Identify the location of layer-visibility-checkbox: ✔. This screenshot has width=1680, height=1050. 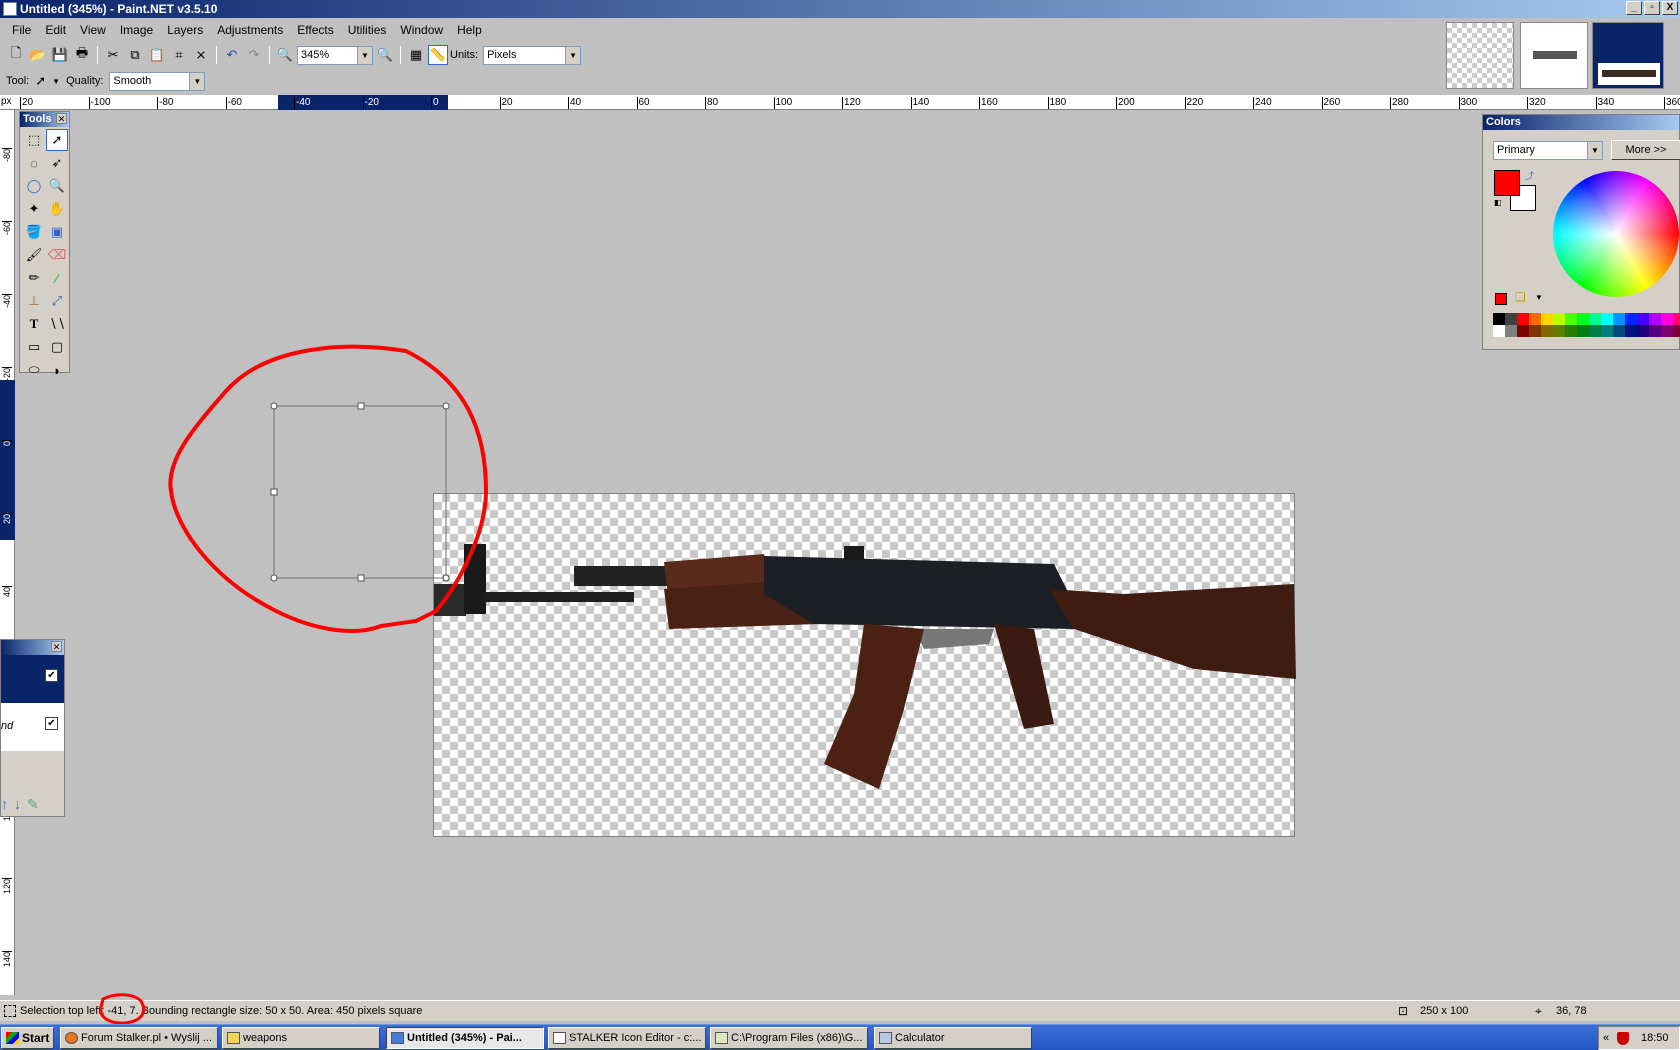
(51, 723).